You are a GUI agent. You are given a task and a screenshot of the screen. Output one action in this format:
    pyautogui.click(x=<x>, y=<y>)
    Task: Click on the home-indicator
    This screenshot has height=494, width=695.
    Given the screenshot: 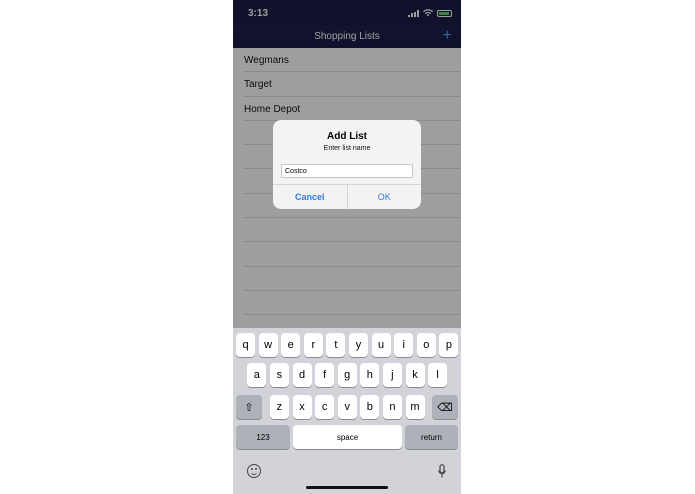 What is the action you would take?
    pyautogui.click(x=347, y=487)
    